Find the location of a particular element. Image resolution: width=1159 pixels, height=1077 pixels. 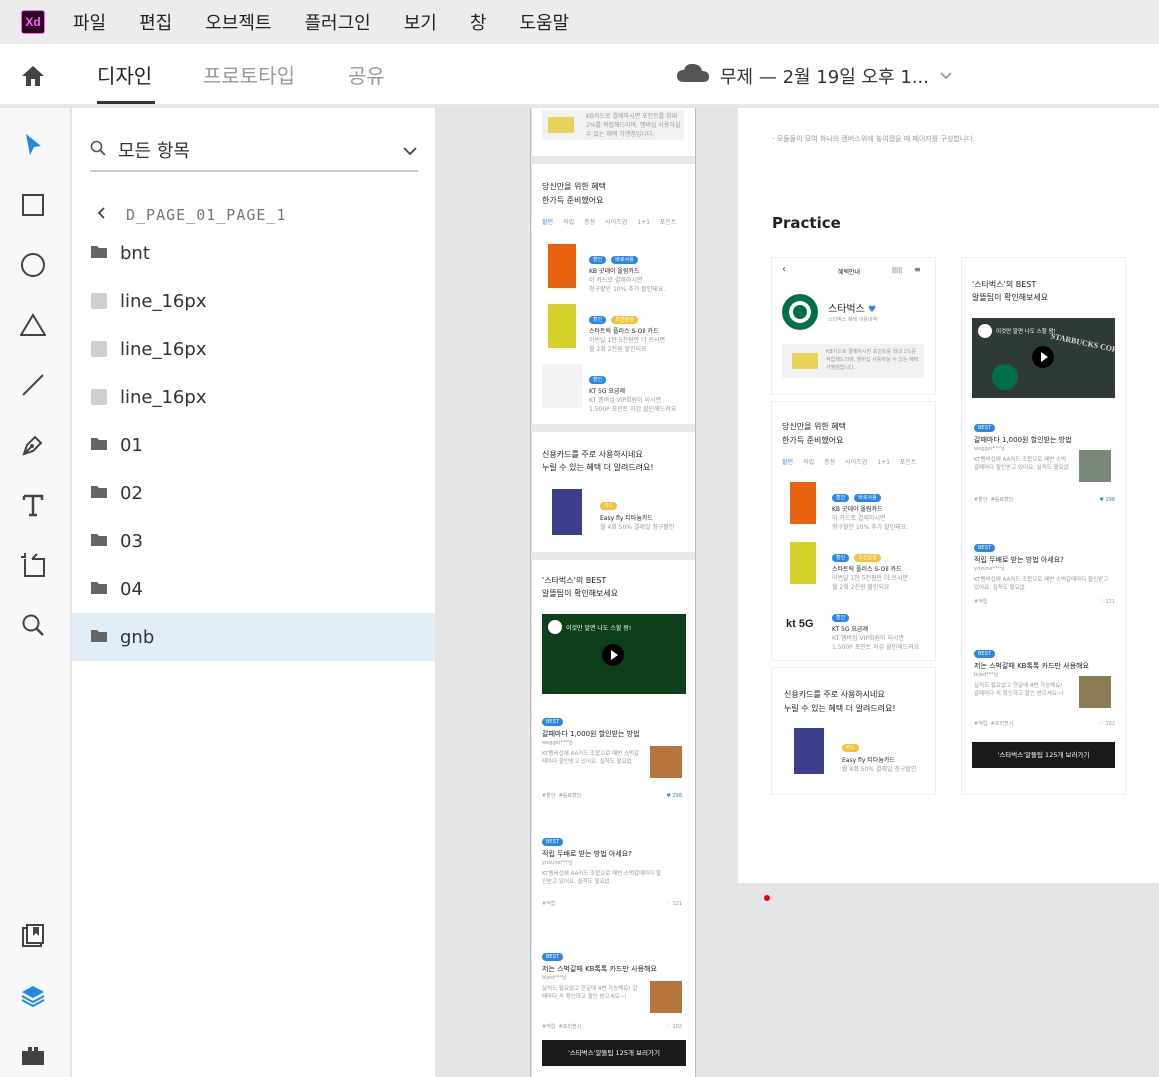

chevron-left-icon: ‹ is located at coordinates (784, 269).